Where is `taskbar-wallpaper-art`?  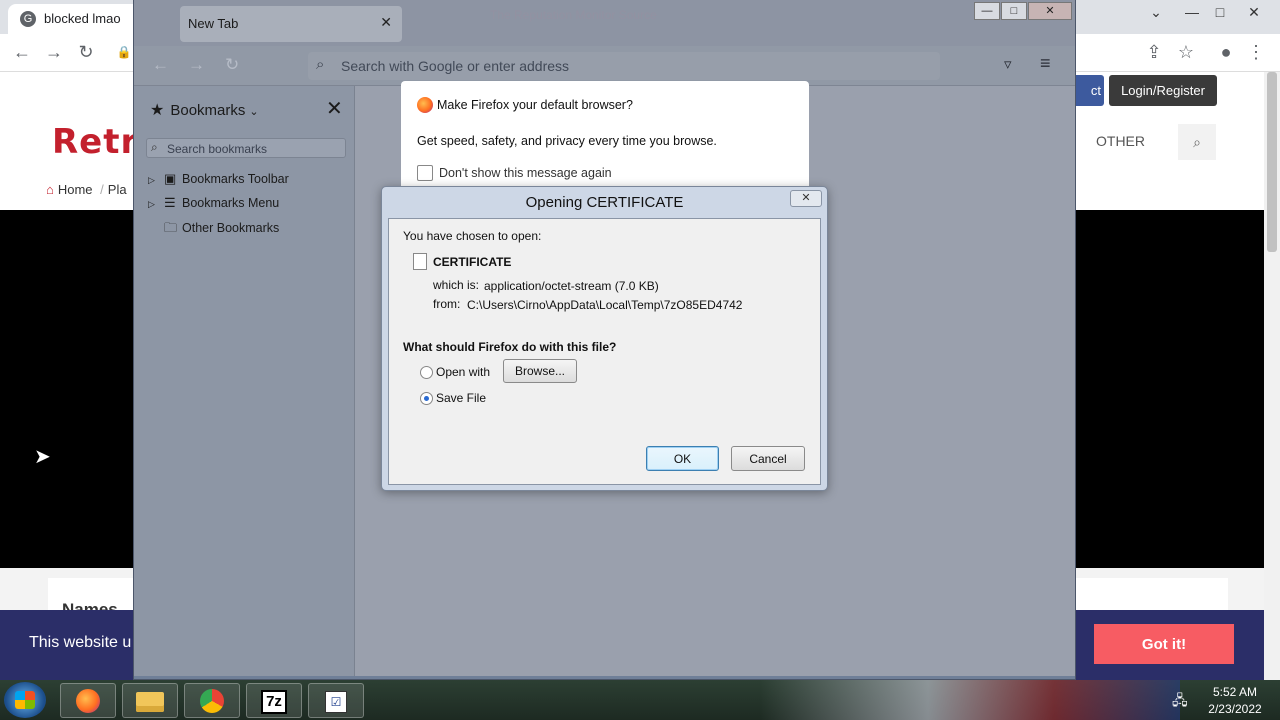
taskbar-wallpaper-art is located at coordinates (970, 700).